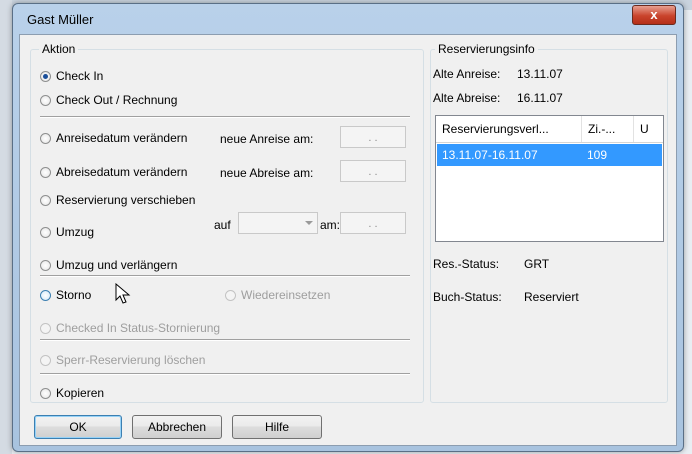  Describe the element at coordinates (117, 100) in the screenshot. I see `radio-label: Check Out / Rechnung` at that location.